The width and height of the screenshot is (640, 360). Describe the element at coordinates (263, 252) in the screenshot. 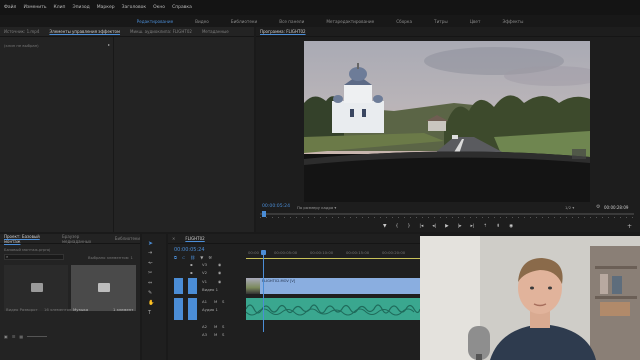

I see `timeline-playhead-handle` at that location.